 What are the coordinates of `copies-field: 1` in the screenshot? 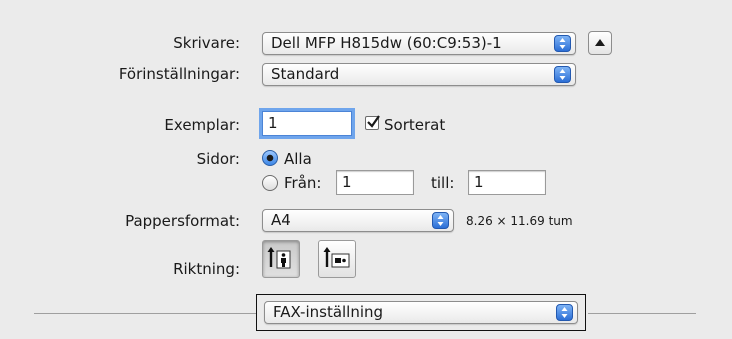 It's located at (307, 123).